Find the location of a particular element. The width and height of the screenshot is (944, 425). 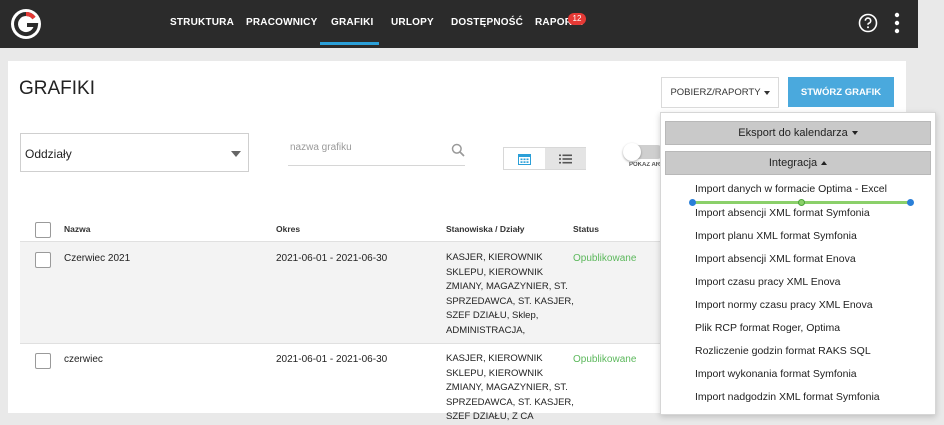

search-field is located at coordinates (376, 152).